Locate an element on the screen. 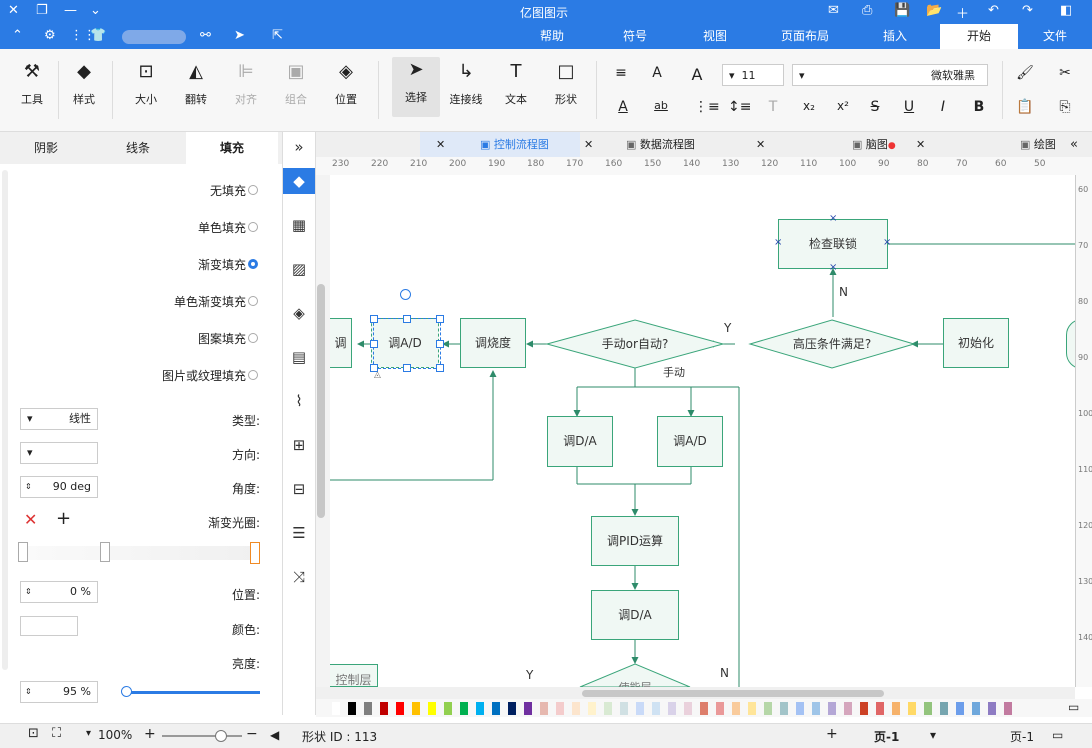 The height and width of the screenshot is (748, 1092). fill-option-solid: 单色填充 is located at coordinates (210, 228).